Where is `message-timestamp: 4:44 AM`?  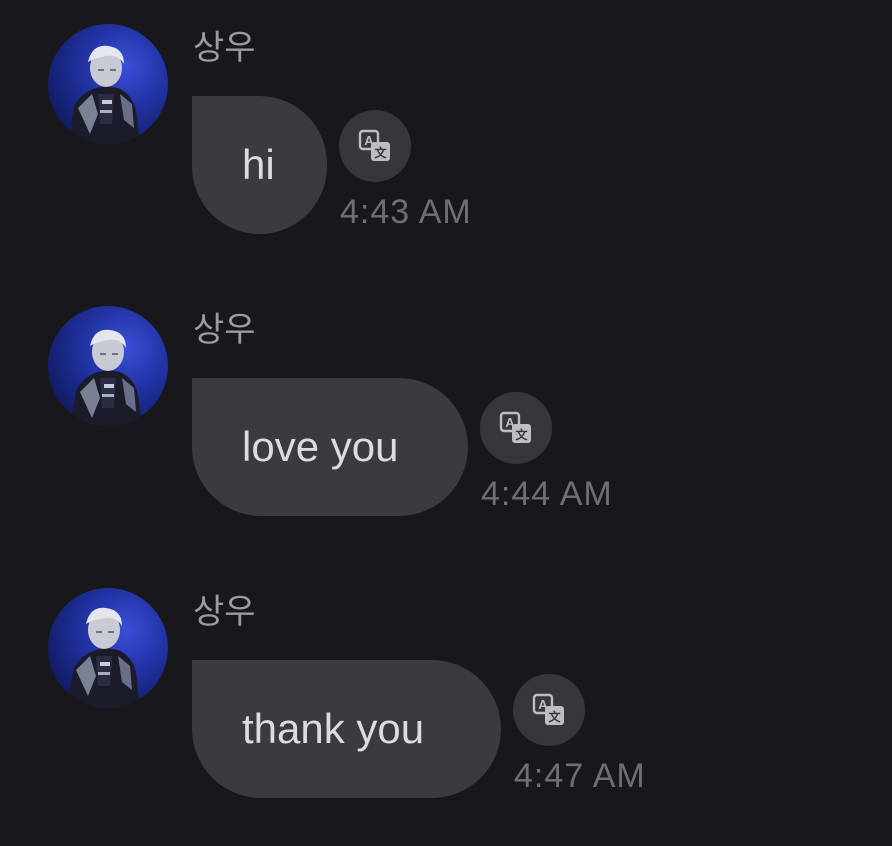 message-timestamp: 4:44 AM is located at coordinates (547, 494).